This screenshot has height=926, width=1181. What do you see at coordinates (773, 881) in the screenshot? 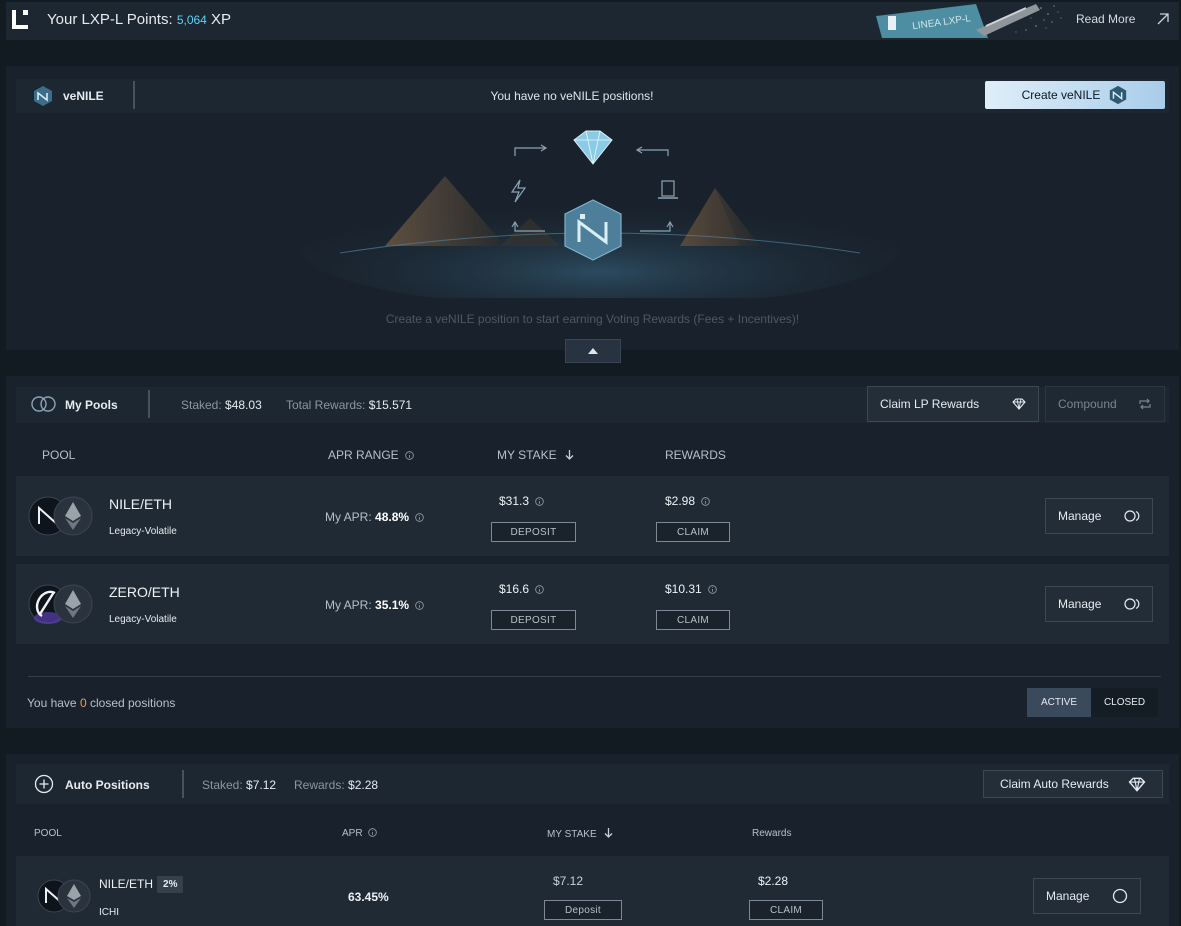
I see `rewards-value: $2.28` at bounding box center [773, 881].